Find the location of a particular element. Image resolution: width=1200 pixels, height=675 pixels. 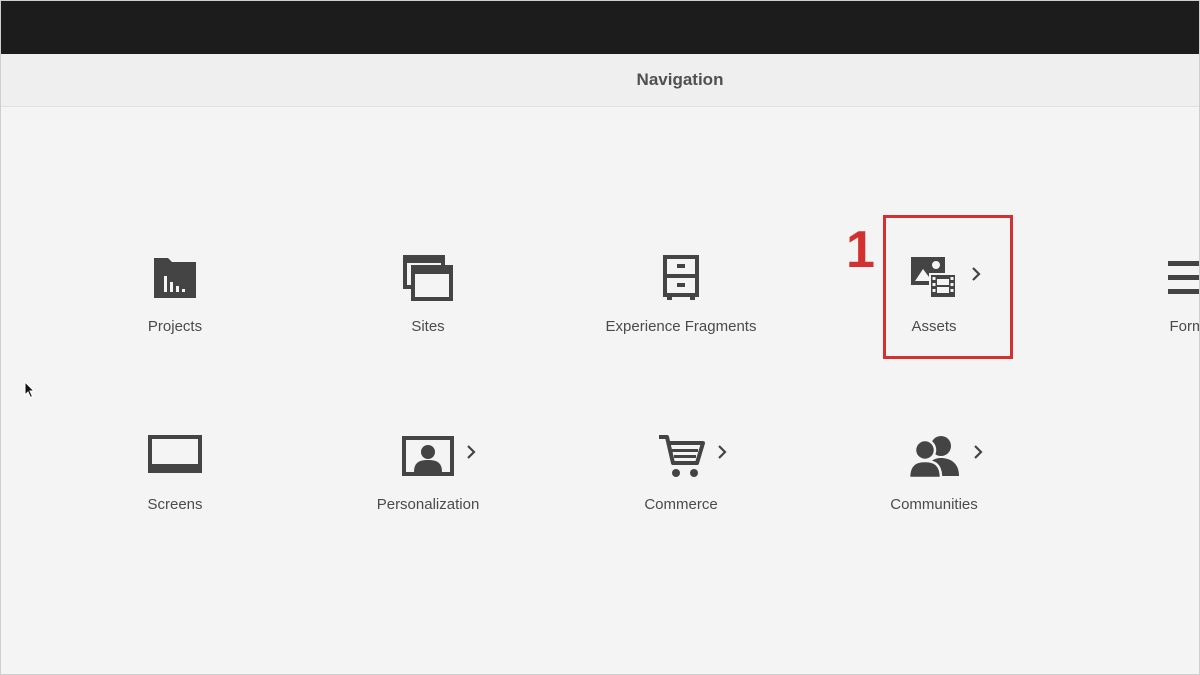

projects-icon is located at coordinates (175, 278).